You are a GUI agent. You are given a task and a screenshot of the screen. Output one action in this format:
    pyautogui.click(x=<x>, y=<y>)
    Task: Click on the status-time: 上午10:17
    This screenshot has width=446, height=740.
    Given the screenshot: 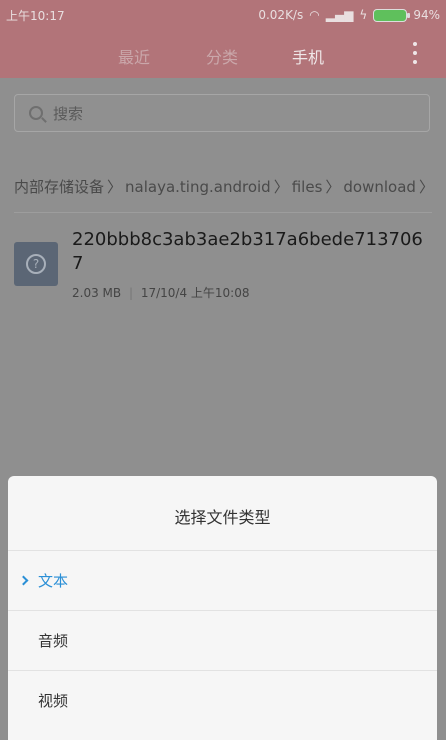 What is the action you would take?
    pyautogui.click(x=35, y=15)
    